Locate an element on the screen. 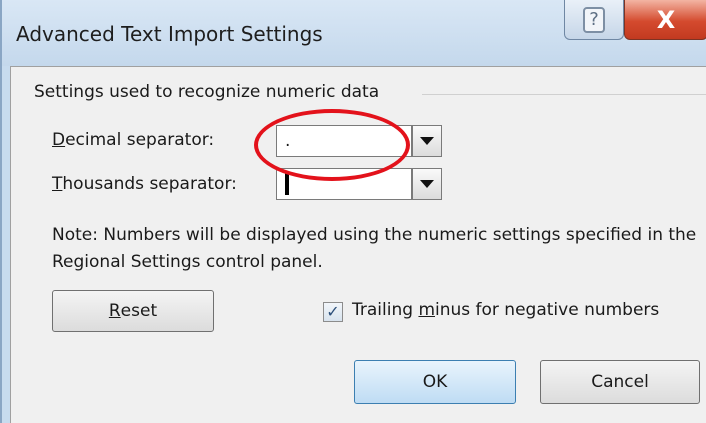  close-icon: X is located at coordinates (666, 19).